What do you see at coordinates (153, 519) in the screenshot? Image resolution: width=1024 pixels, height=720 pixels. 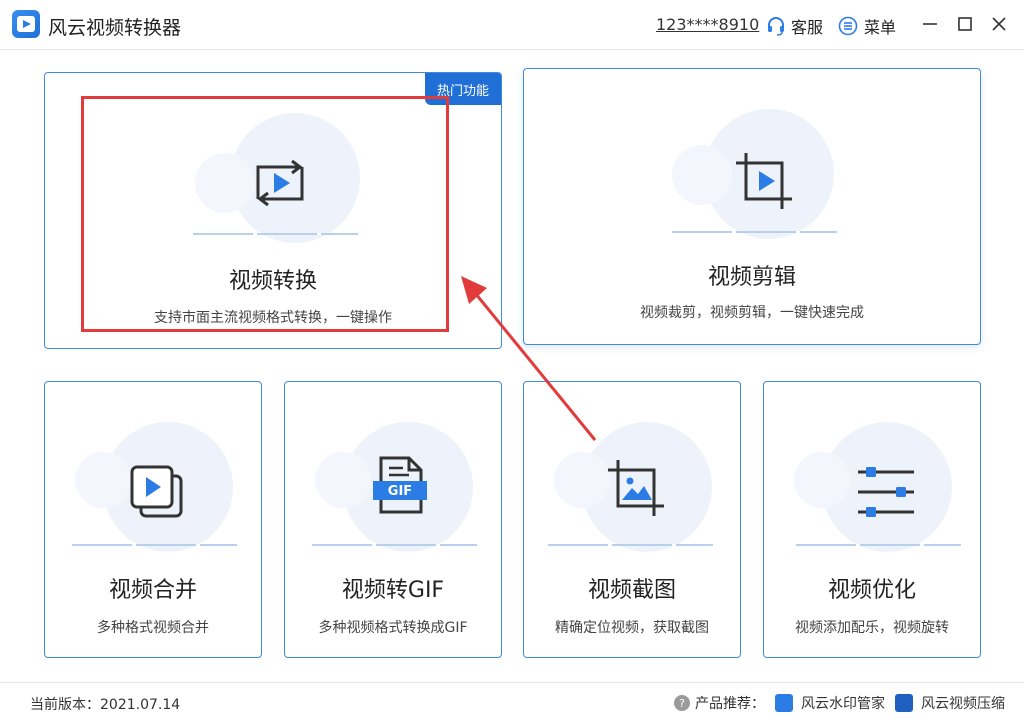 I see `video-merge-card: 视频合并 多种格式视频合并` at bounding box center [153, 519].